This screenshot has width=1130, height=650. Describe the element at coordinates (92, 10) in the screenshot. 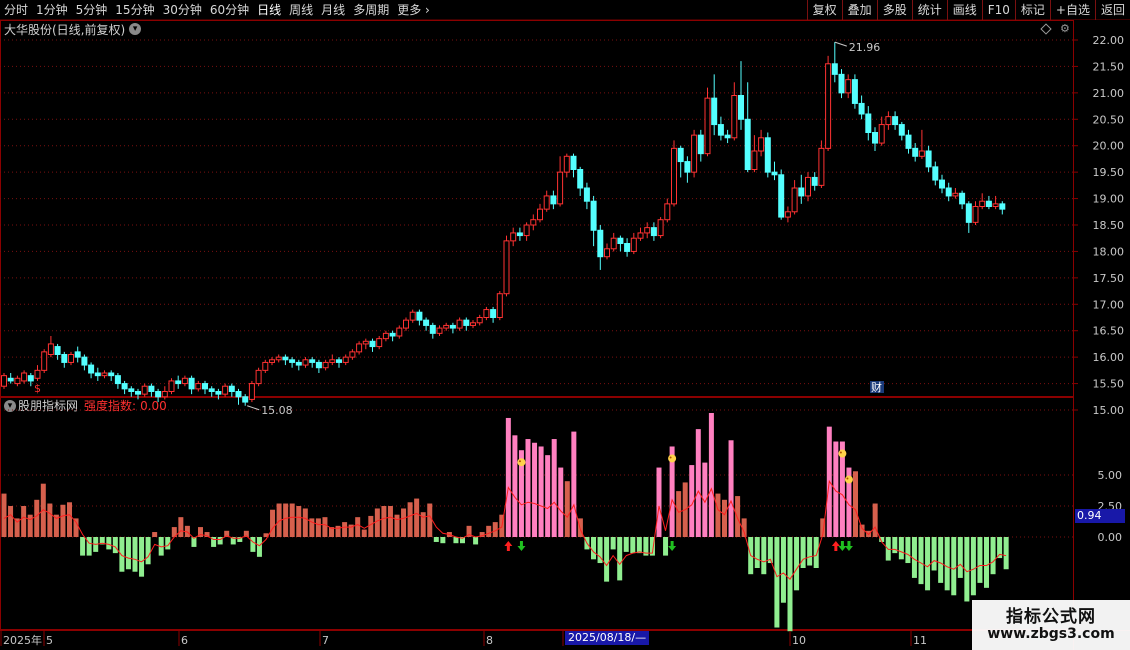

I see `period-tab-2: 5分钟` at that location.